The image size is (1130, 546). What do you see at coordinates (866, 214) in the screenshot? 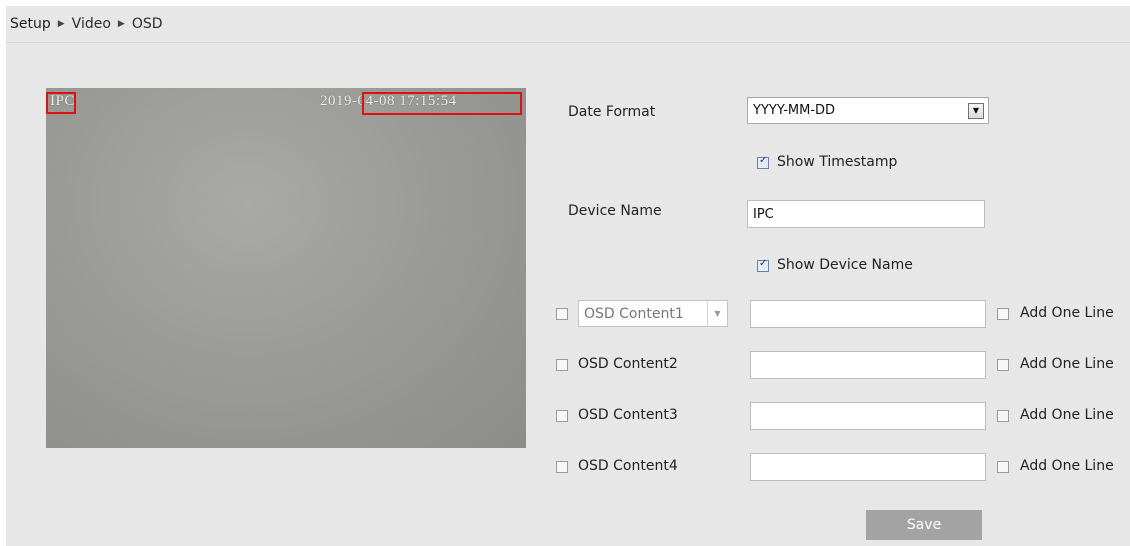
I see `device-name-input` at bounding box center [866, 214].